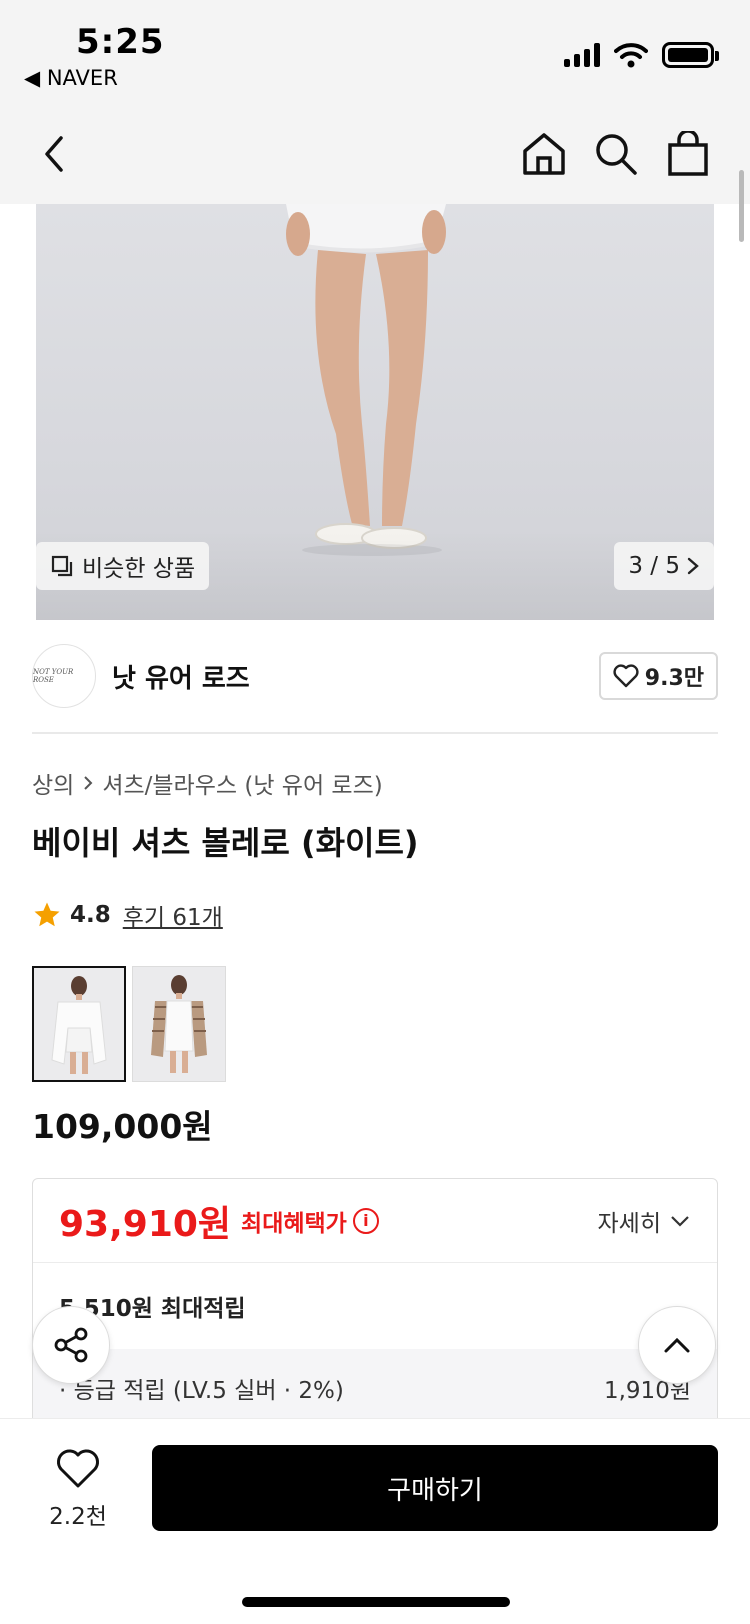  What do you see at coordinates (53, 783) in the screenshot?
I see `breadcrumb-category: 상의` at bounding box center [53, 783].